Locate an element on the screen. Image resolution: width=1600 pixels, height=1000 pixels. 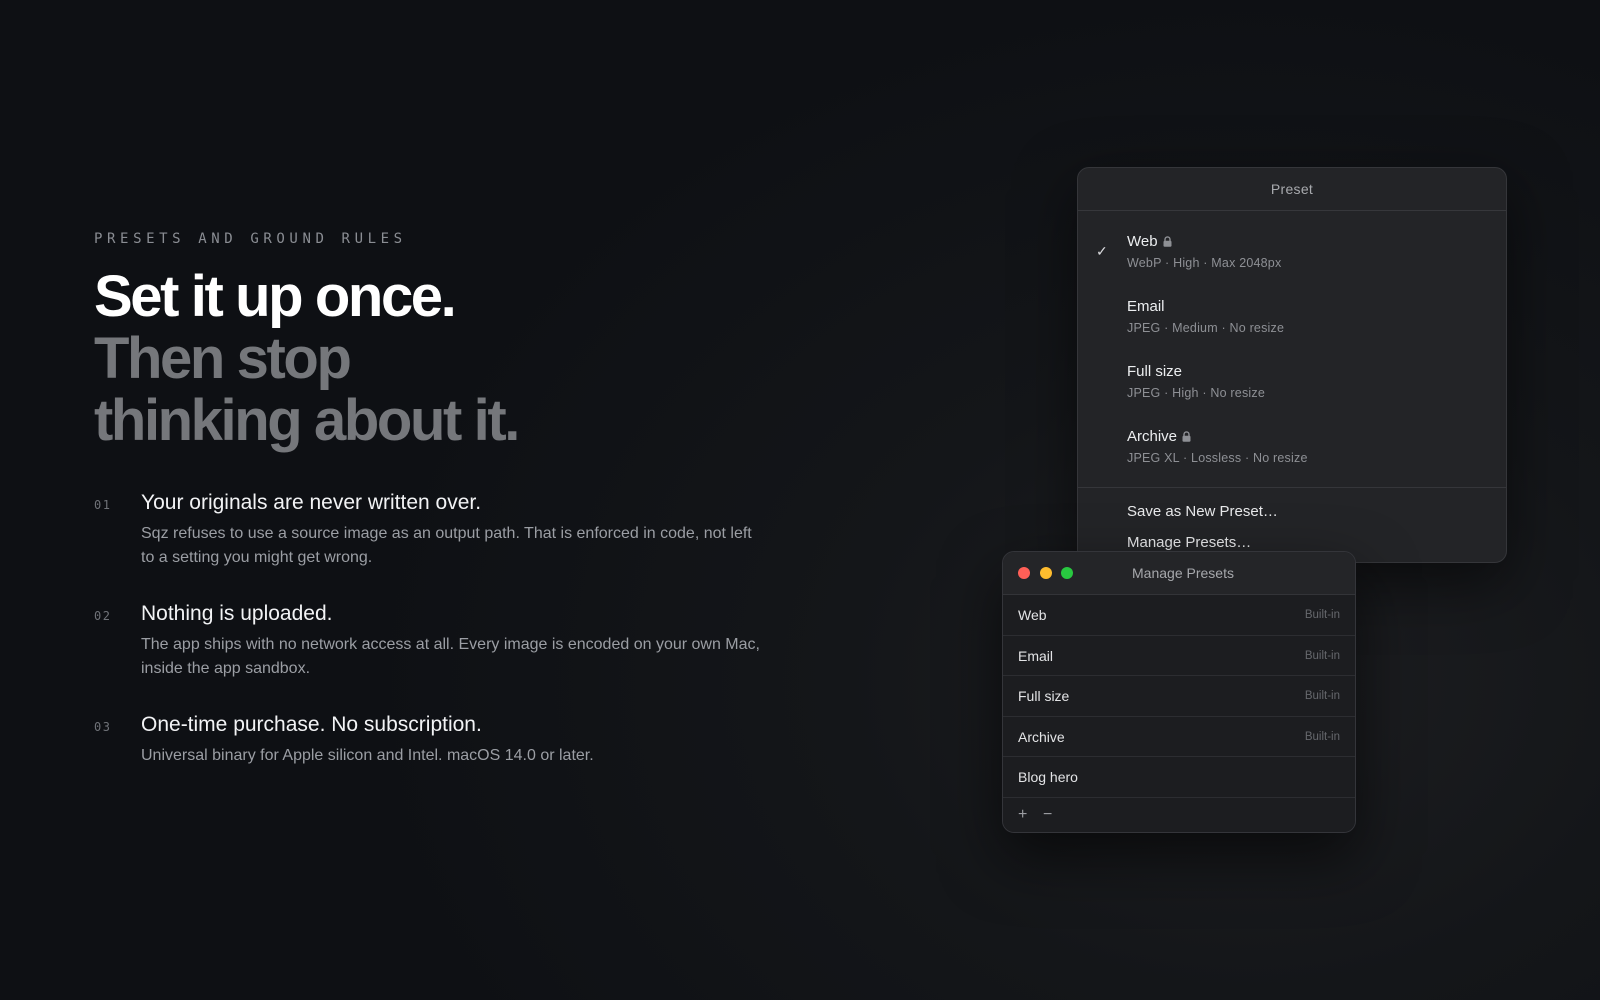
feature-number: 02 is located at coordinates (103, 616).